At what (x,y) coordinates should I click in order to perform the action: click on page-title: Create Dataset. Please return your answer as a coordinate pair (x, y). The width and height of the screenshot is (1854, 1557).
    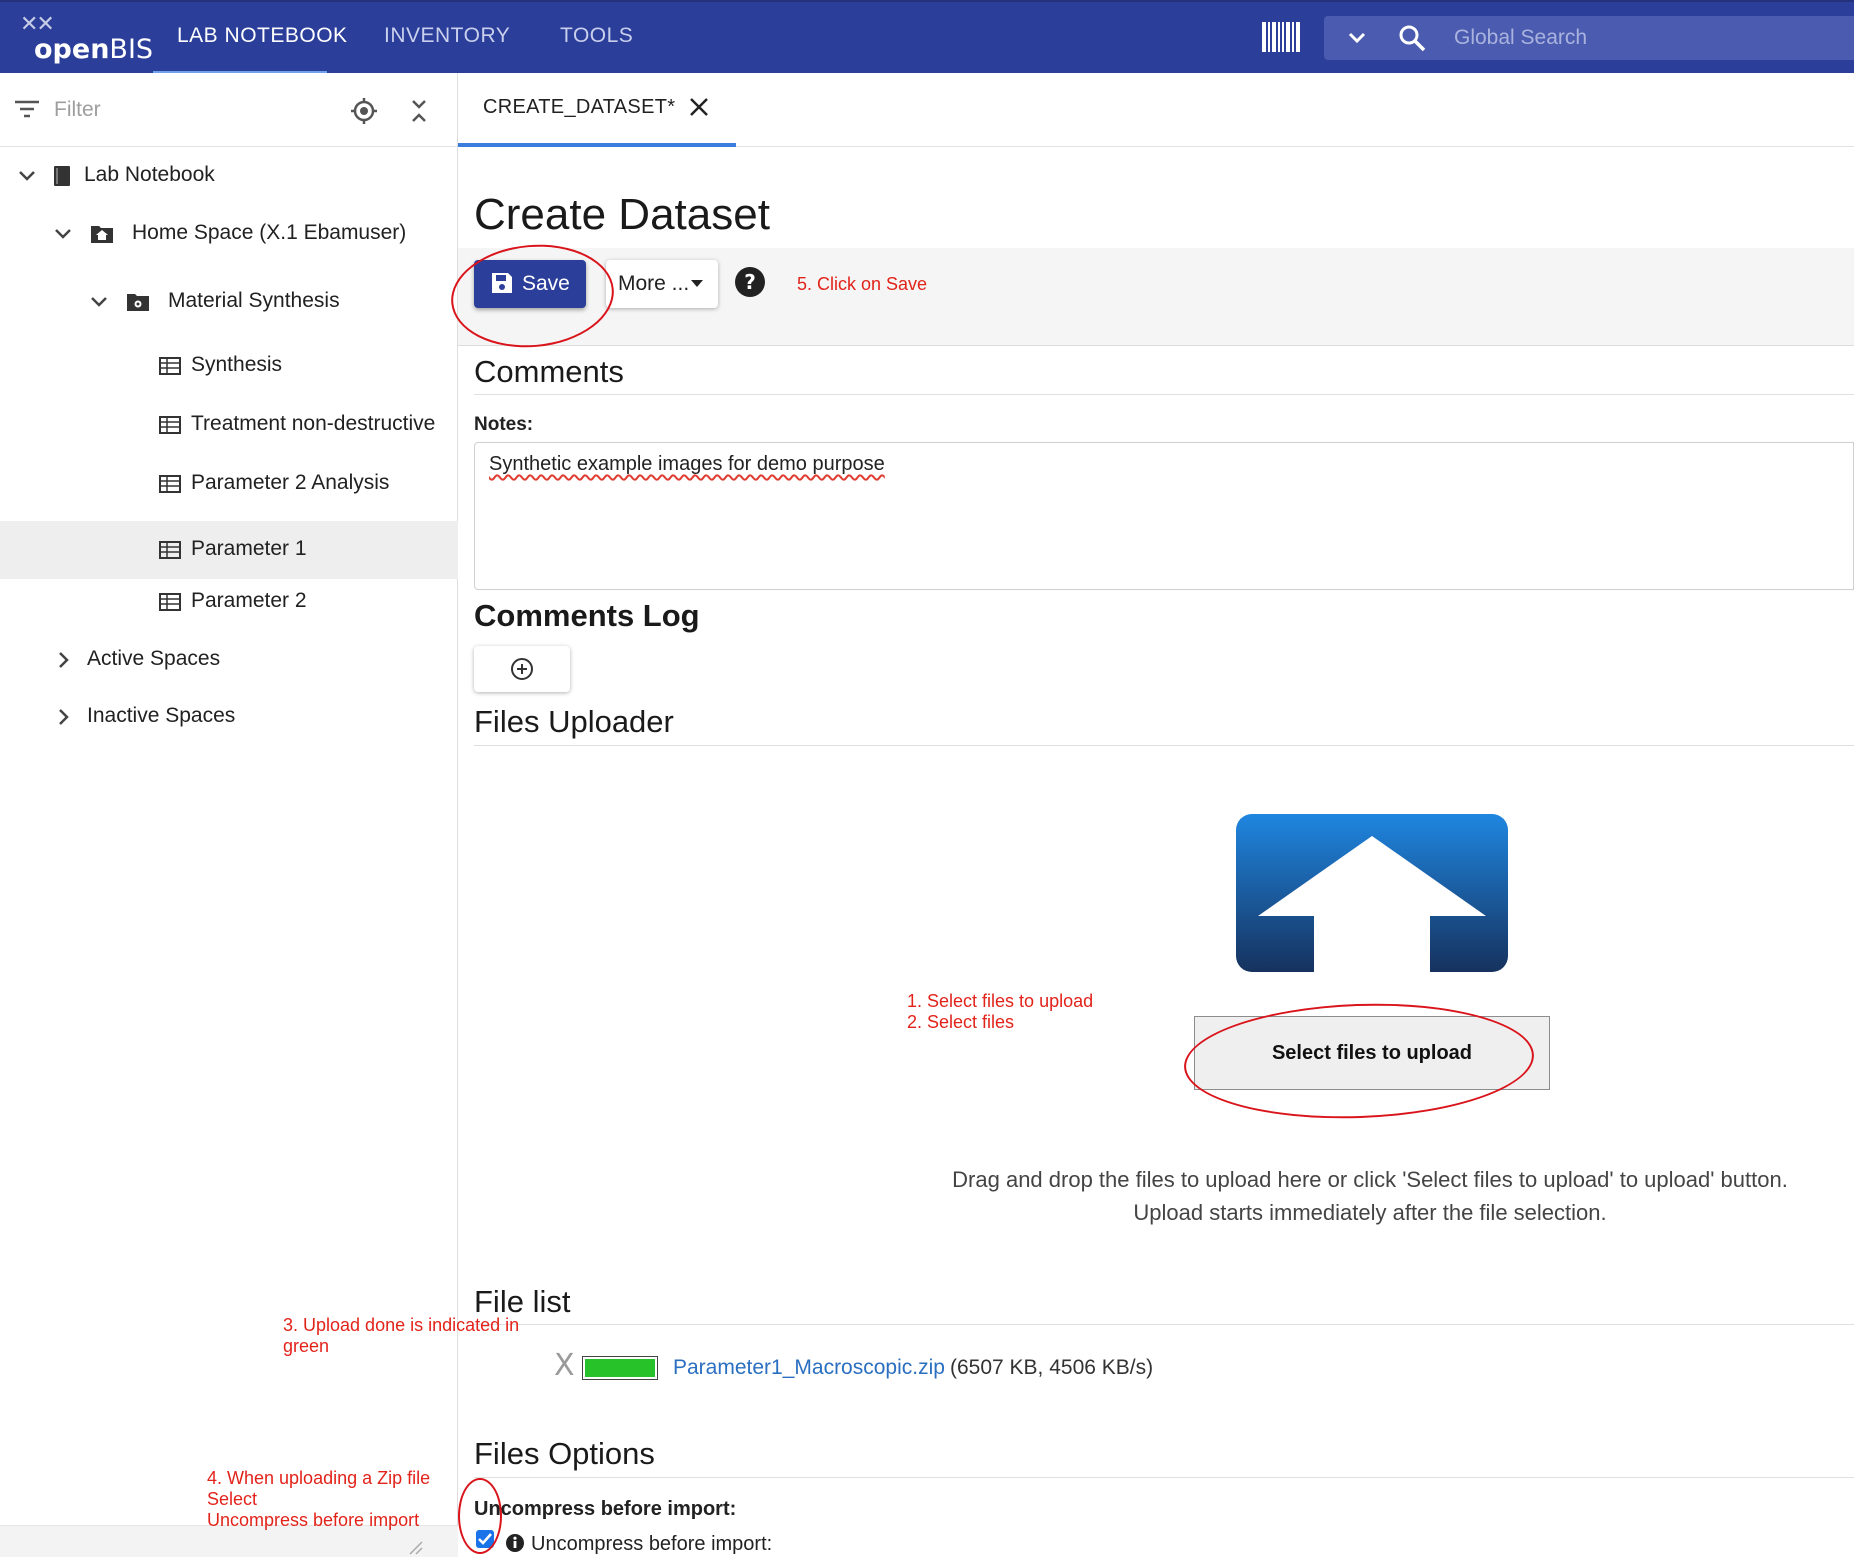
    Looking at the image, I should click on (622, 214).